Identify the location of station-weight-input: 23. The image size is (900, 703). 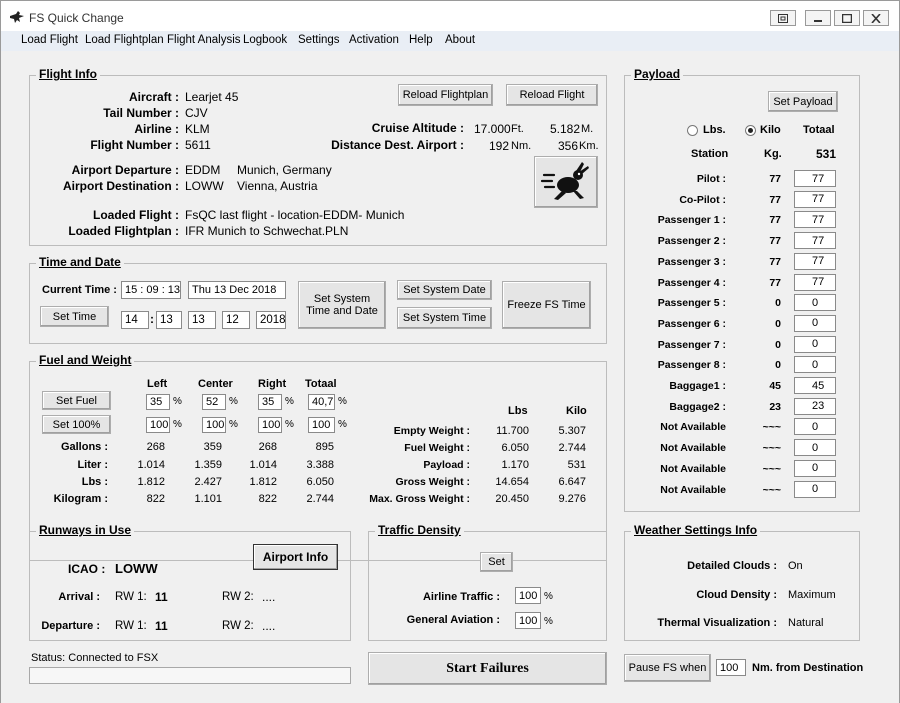
(815, 406).